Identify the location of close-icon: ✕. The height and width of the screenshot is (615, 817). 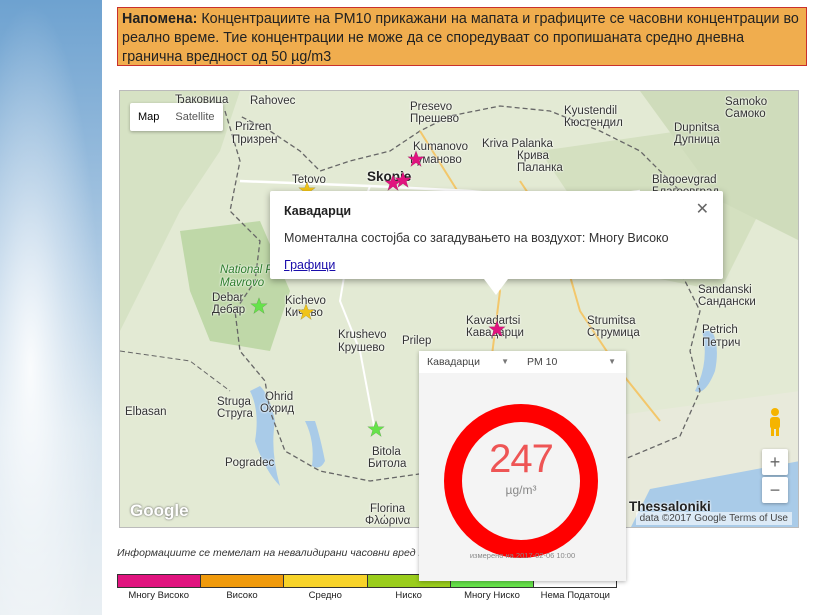
(702, 209).